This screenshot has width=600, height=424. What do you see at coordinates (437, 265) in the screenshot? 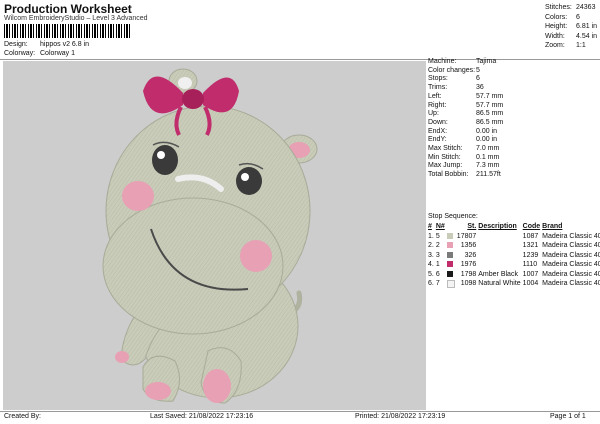
I see `cell-needle: 1` at bounding box center [437, 265].